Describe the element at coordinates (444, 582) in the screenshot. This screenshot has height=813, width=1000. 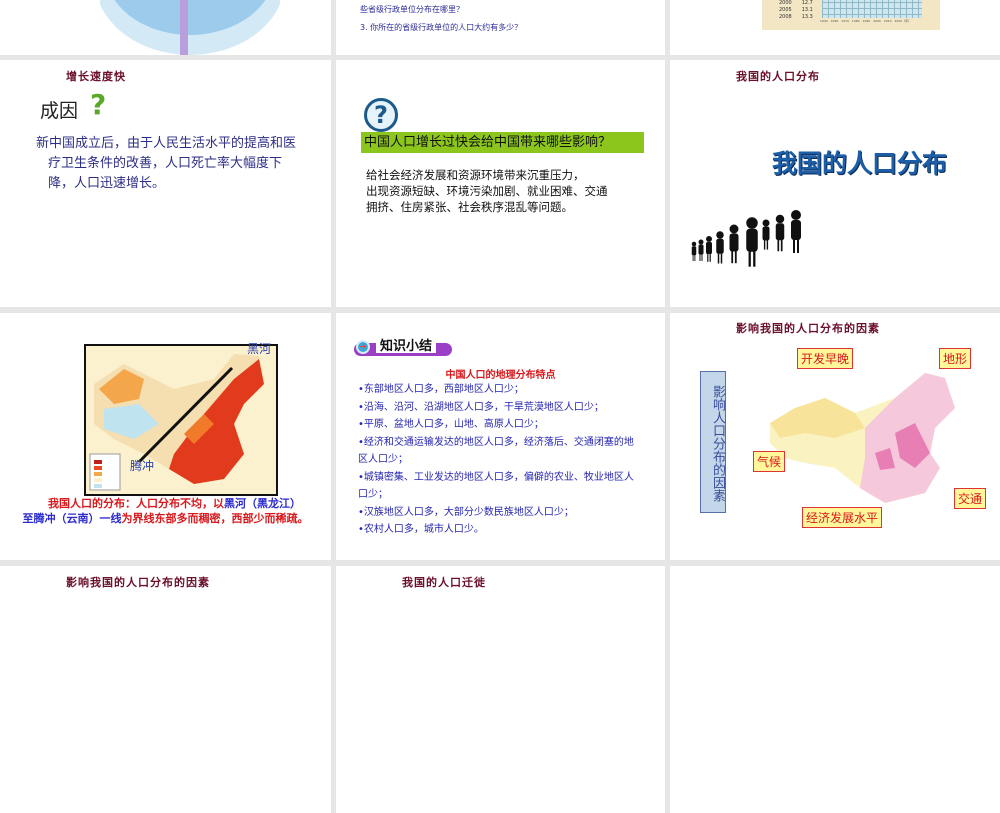
I see `slide-title: 我国的人口迁徙` at that location.